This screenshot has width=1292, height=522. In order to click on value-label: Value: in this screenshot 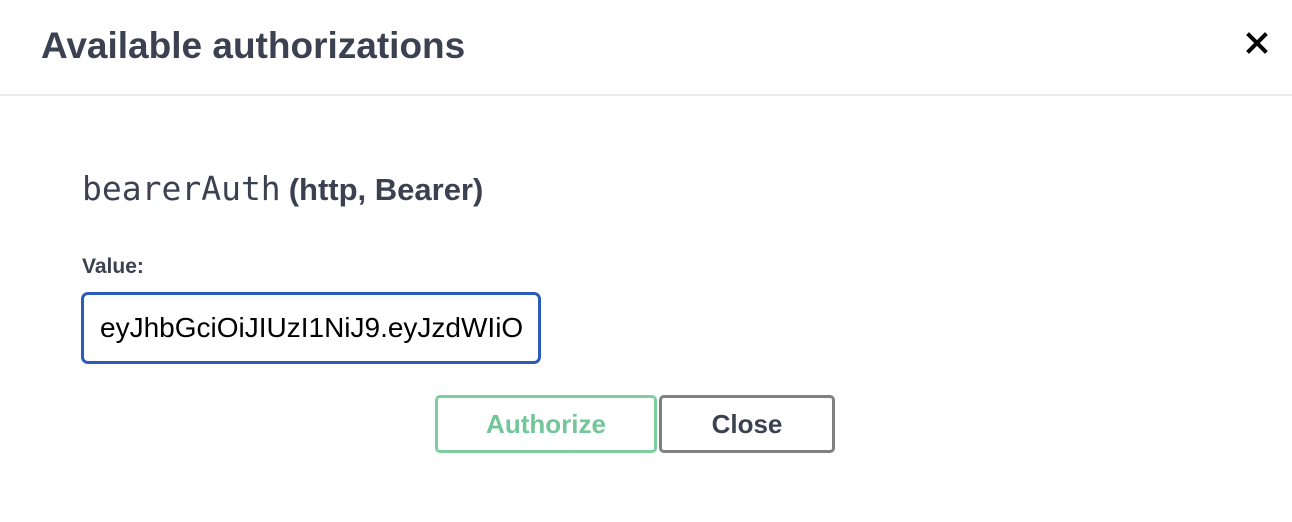, I will do `click(113, 266)`.